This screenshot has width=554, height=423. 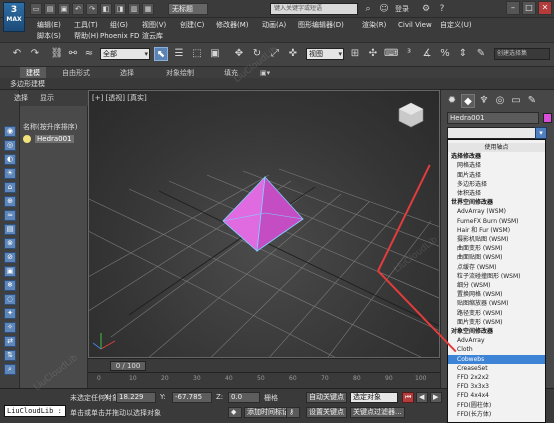 What do you see at coordinates (484, 101) in the screenshot?
I see `hierarchy-panel-icon: ♆` at bounding box center [484, 101].